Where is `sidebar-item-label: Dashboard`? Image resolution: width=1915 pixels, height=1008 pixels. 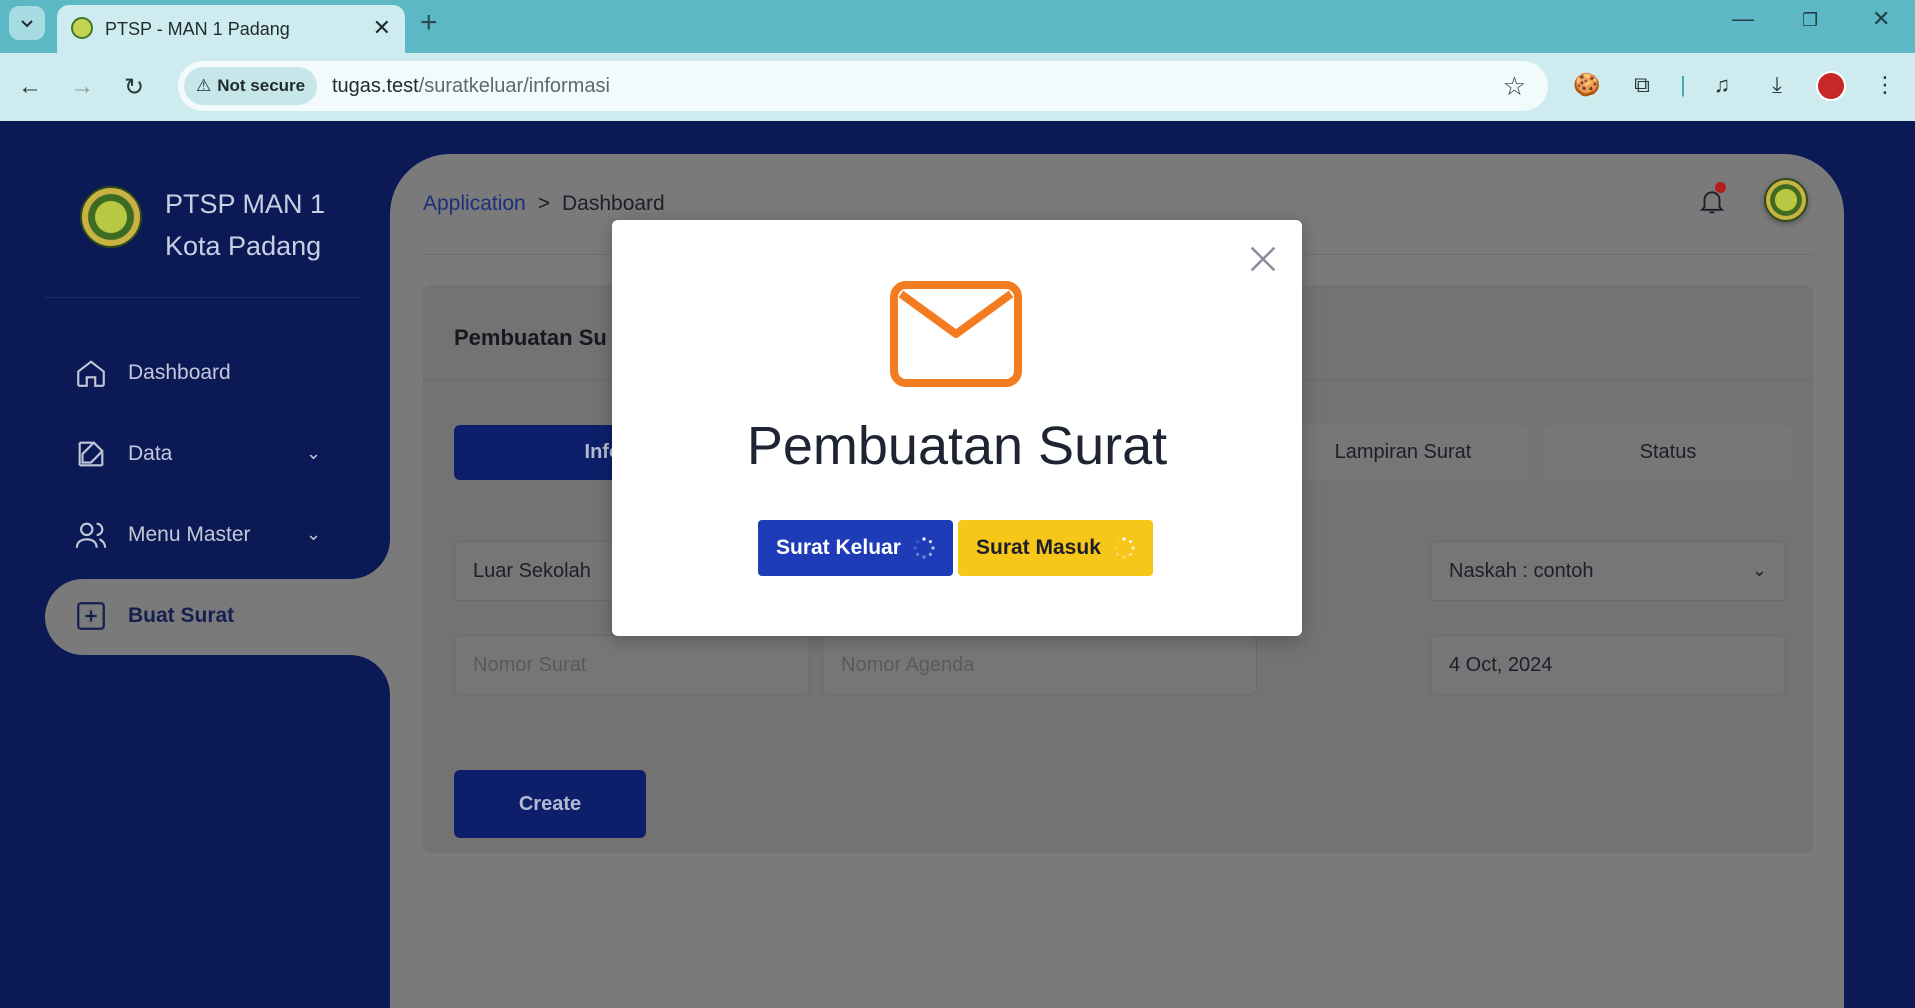
sidebar-item-label: Dashboard is located at coordinates (179, 372).